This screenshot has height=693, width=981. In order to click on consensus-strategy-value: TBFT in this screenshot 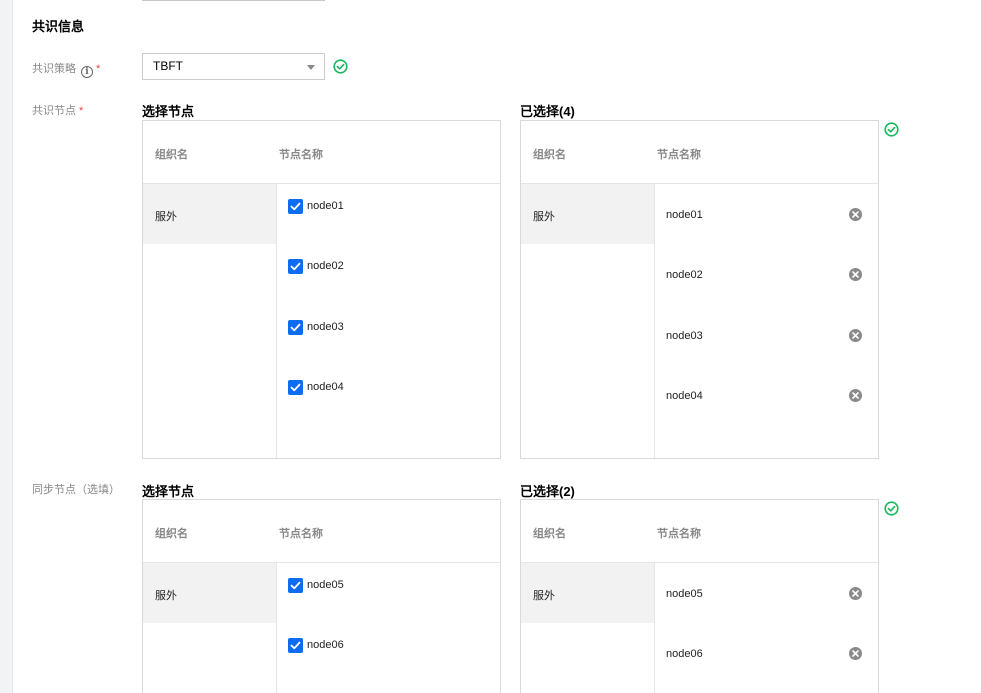, I will do `click(168, 66)`.